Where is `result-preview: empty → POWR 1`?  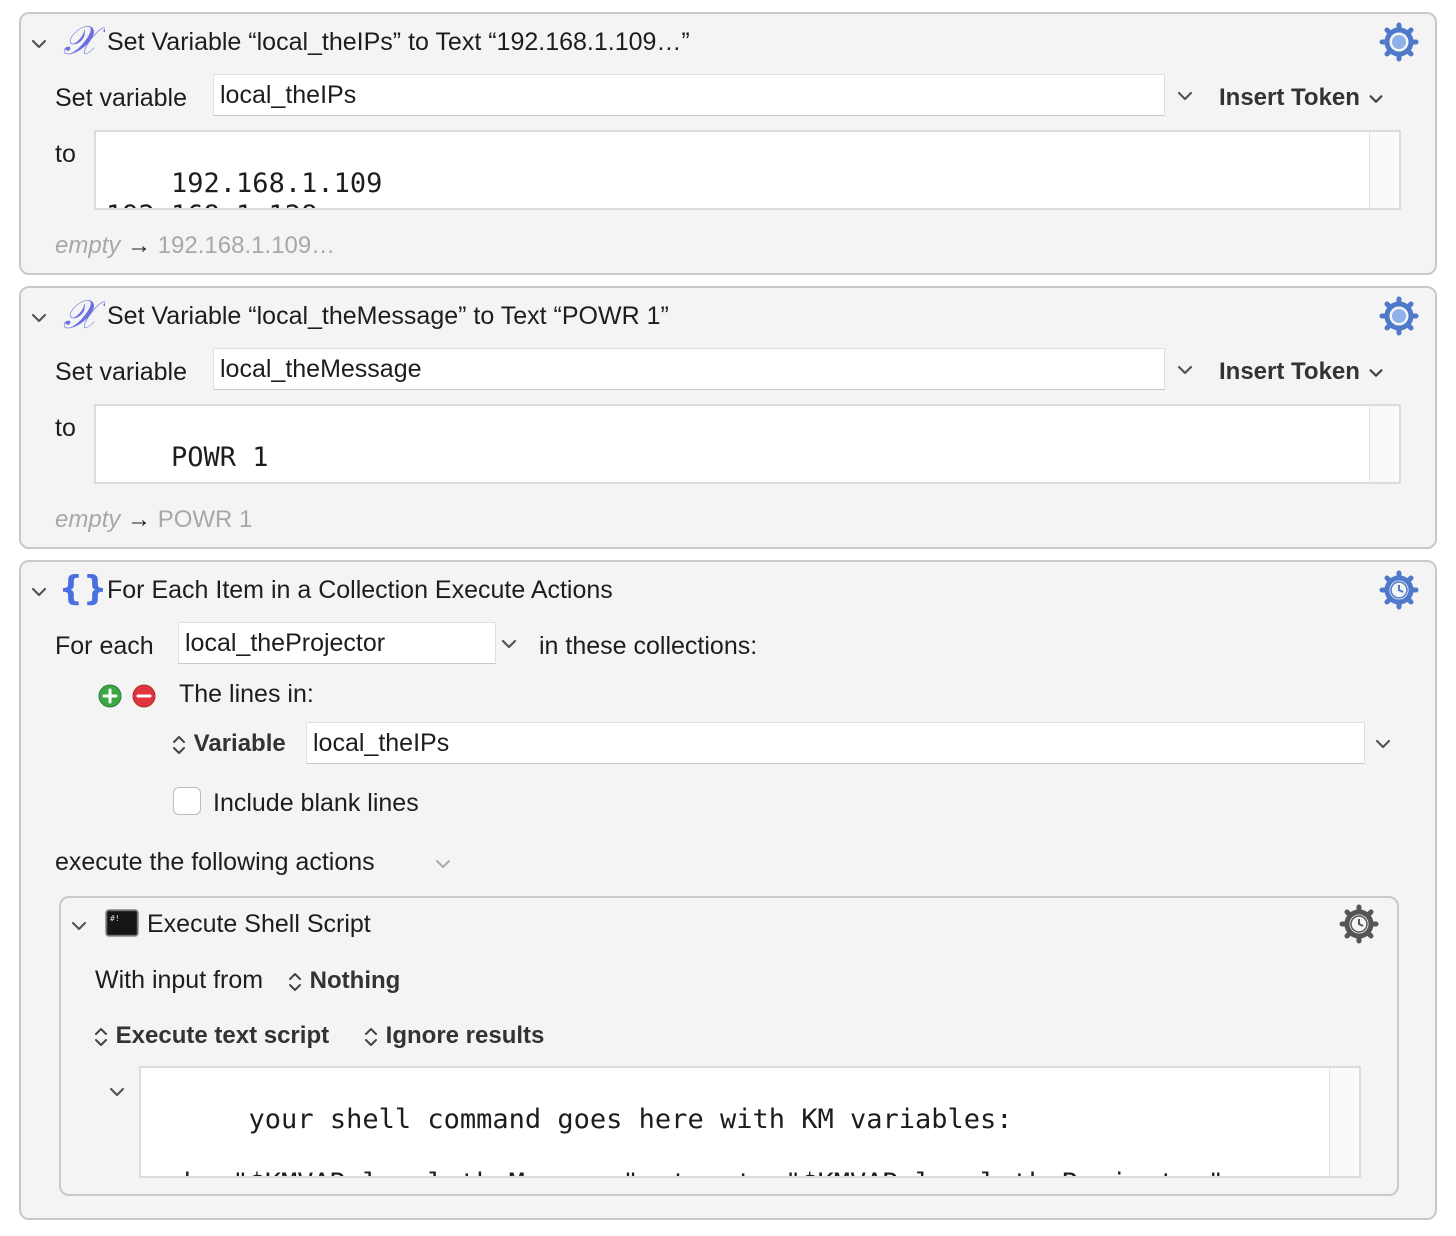
result-preview: empty → POWR 1 is located at coordinates (153, 520).